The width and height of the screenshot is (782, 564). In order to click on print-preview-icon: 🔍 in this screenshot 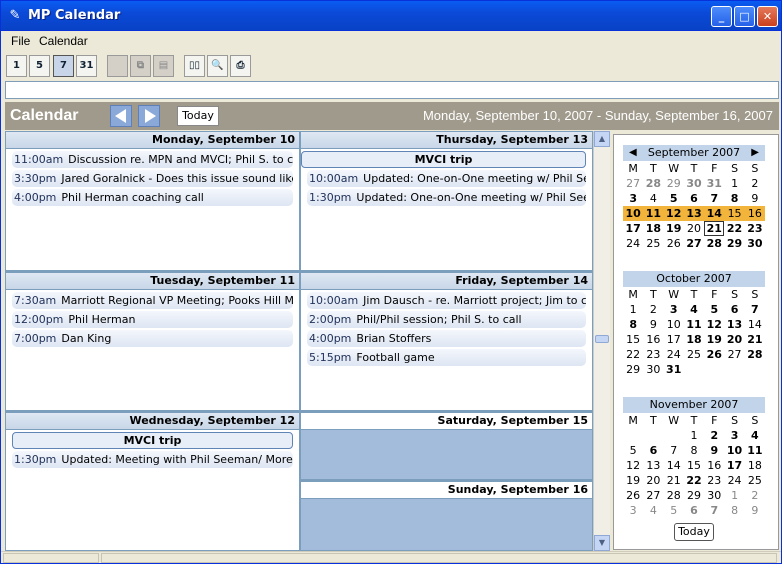, I will do `click(217, 66)`.